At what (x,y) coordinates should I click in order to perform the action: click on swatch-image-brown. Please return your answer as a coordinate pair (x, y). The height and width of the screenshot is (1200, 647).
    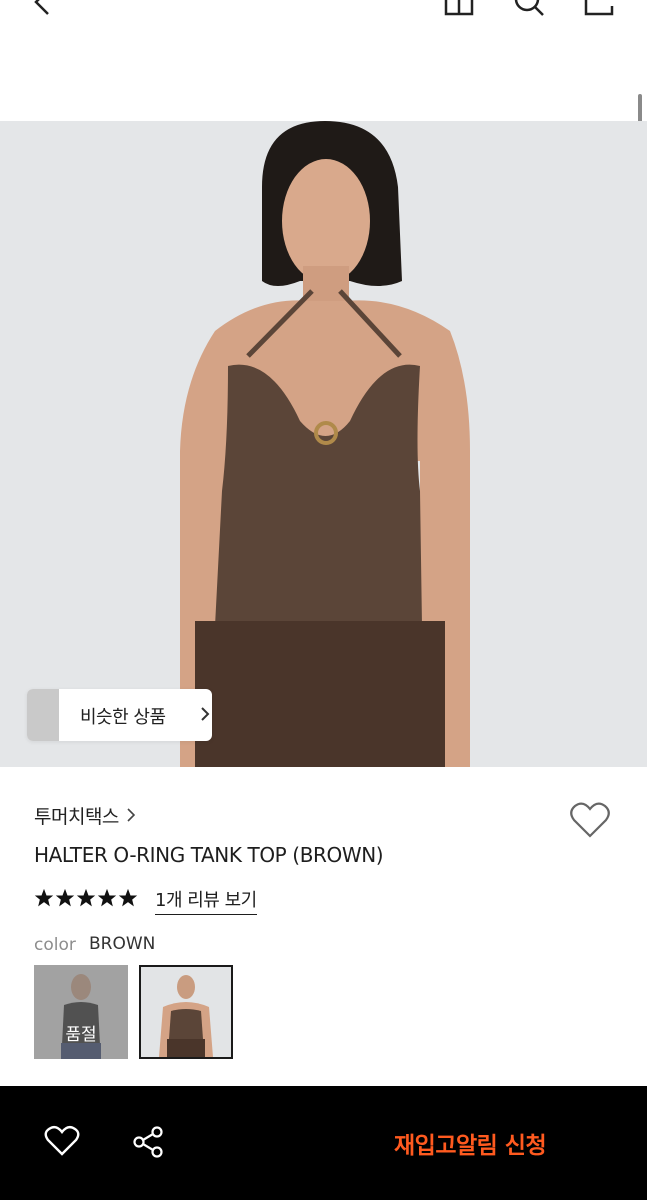
    Looking at the image, I should click on (186, 1012).